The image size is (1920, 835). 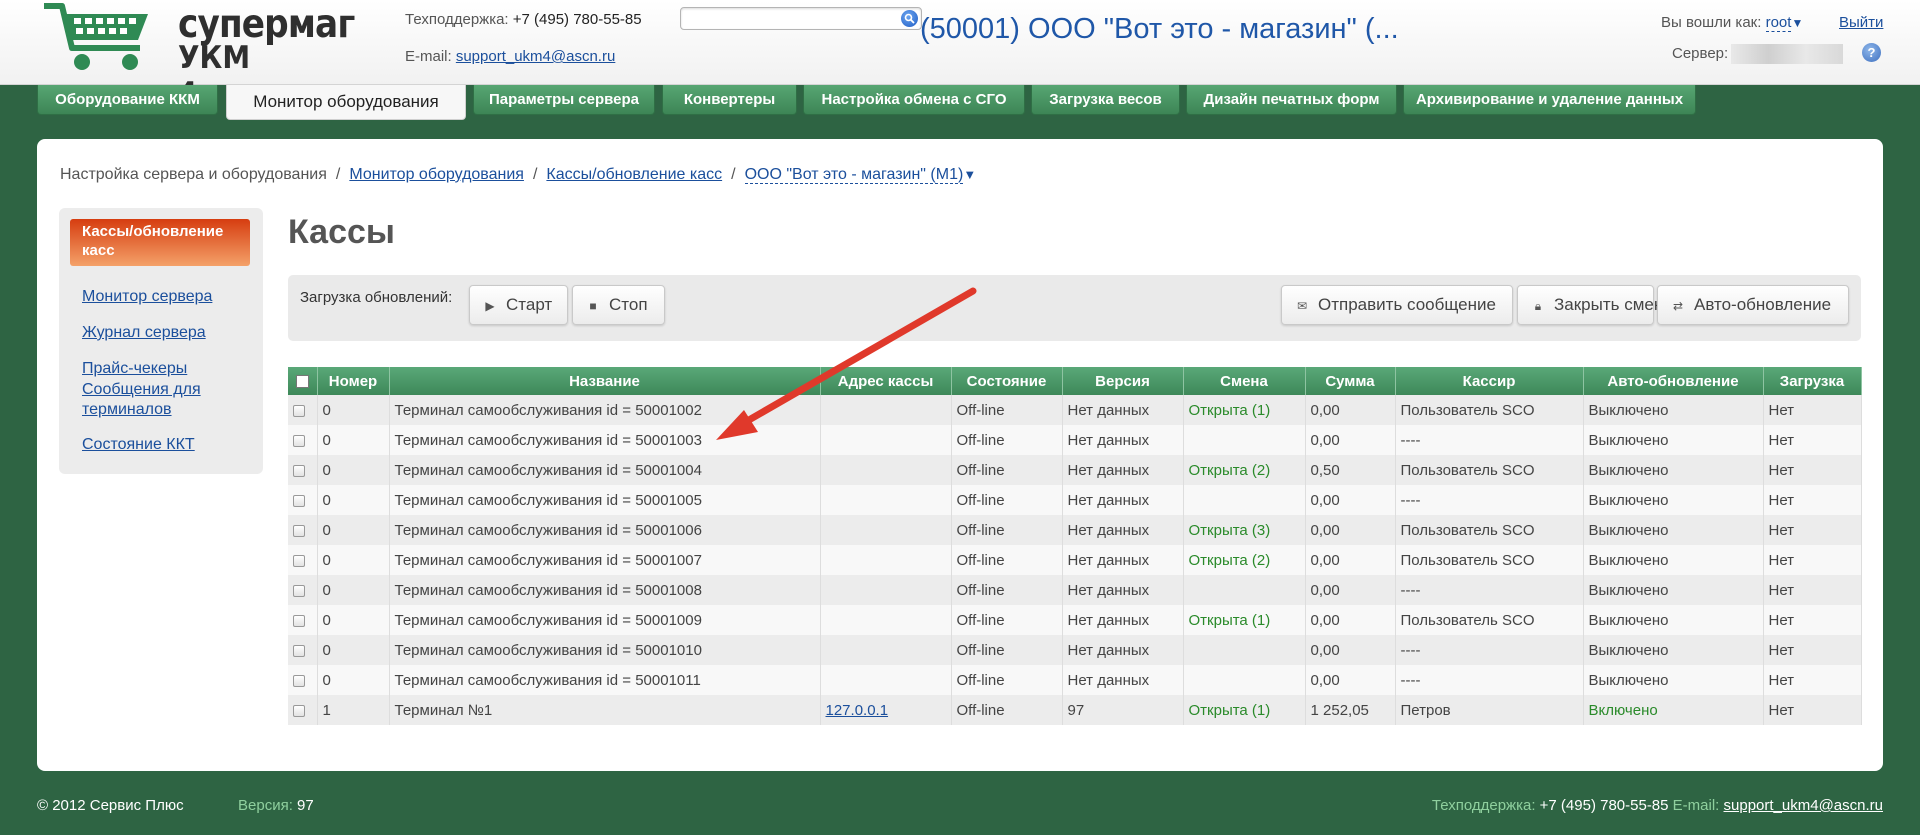 I want to click on supermag-logo: супермаг УКМ 4, so click(x=197, y=56).